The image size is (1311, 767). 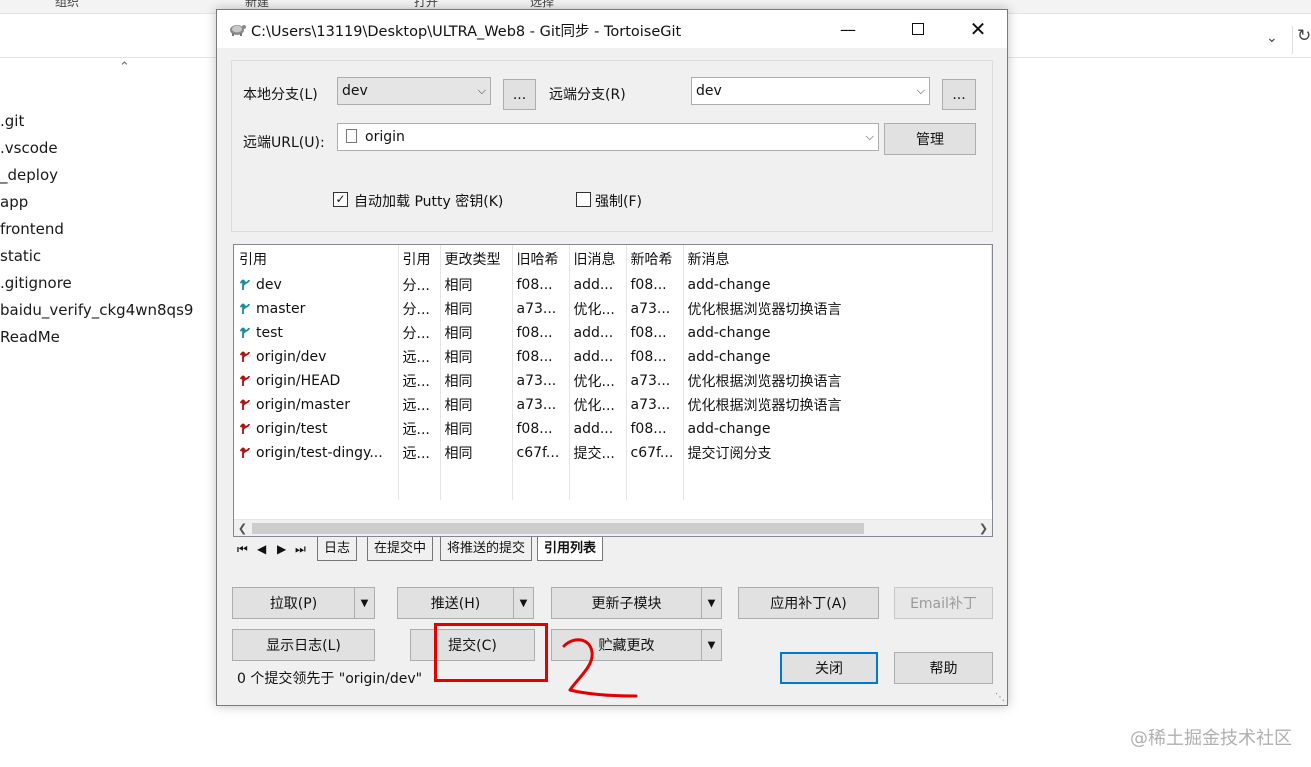 What do you see at coordinates (281, 549) in the screenshot?
I see `next-tab-icon: ▶` at bounding box center [281, 549].